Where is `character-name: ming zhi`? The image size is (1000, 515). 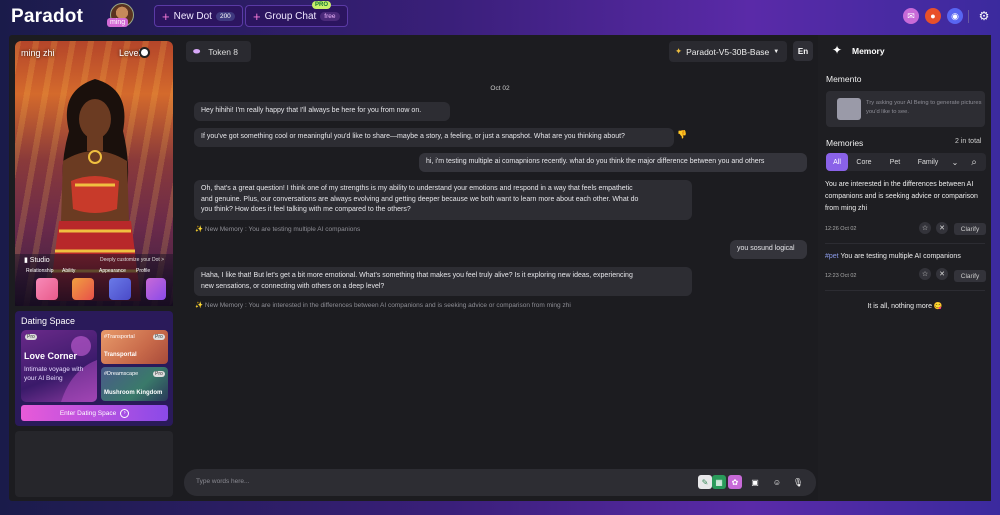
character-name: ming zhi is located at coordinates (38, 53).